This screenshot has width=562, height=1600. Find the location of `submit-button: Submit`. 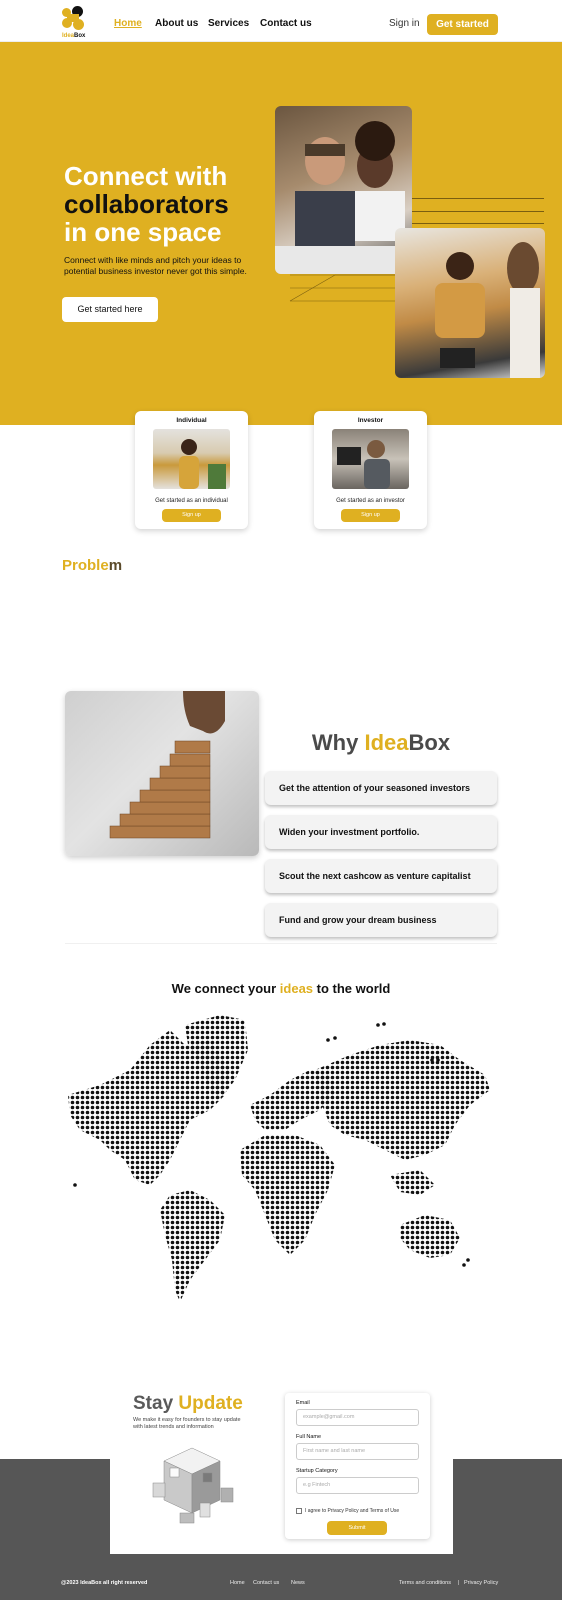

submit-button: Submit is located at coordinates (357, 1528).